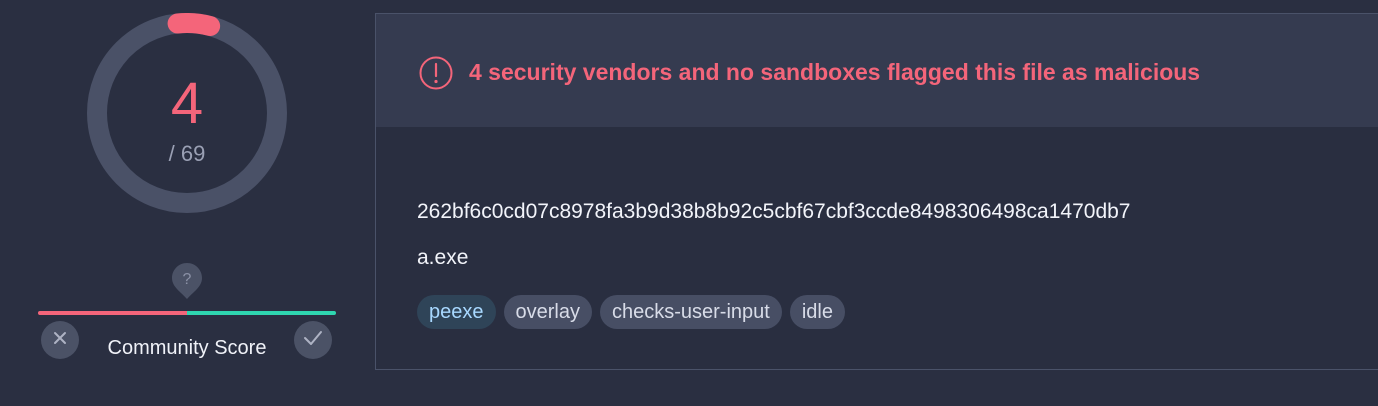  What do you see at coordinates (443, 257) in the screenshot?
I see `file-name: a.exe` at bounding box center [443, 257].